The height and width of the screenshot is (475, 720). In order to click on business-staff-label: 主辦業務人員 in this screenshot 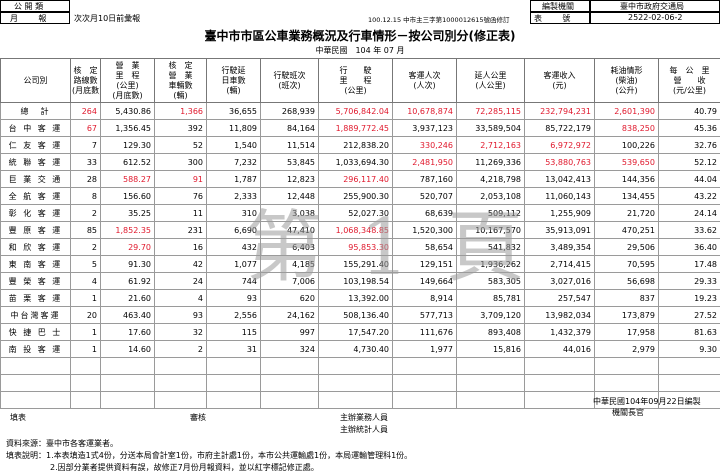, I will do `click(364, 417)`.